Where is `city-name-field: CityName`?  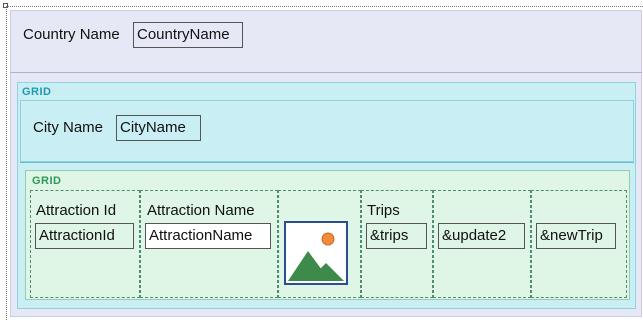
city-name-field: CityName is located at coordinates (158, 128).